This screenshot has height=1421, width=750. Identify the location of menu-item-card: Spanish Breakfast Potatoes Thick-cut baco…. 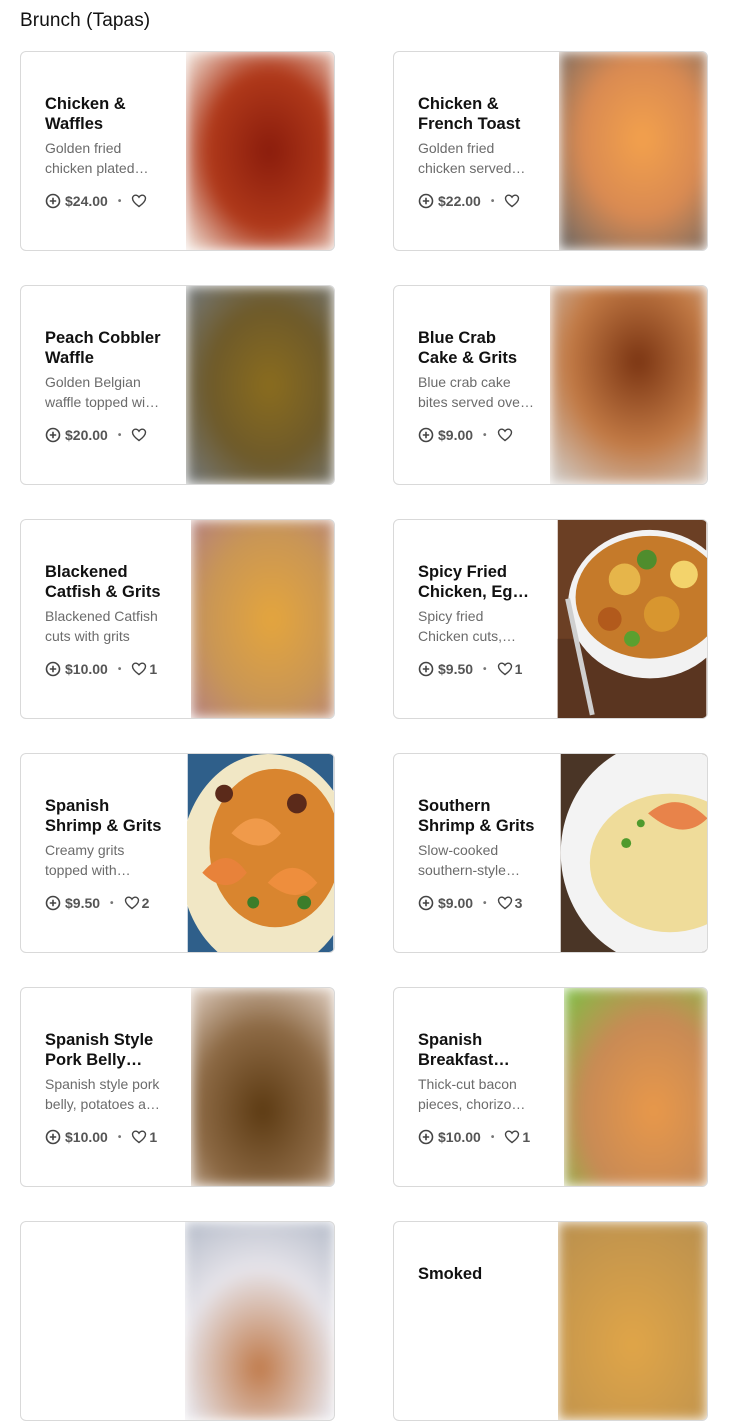
(550, 1087).